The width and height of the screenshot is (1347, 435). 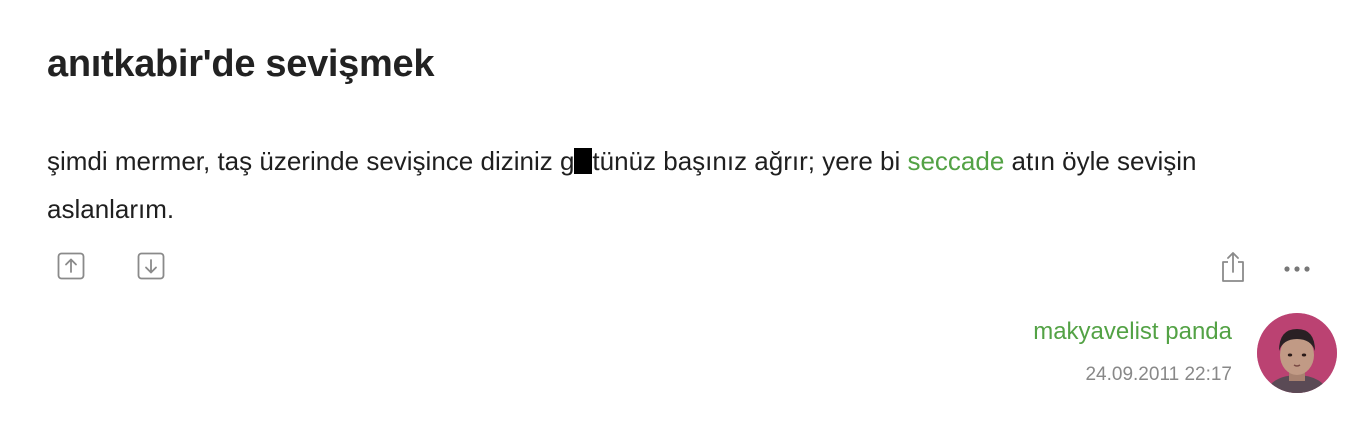 I want to click on share-icon, so click(x=1233, y=267).